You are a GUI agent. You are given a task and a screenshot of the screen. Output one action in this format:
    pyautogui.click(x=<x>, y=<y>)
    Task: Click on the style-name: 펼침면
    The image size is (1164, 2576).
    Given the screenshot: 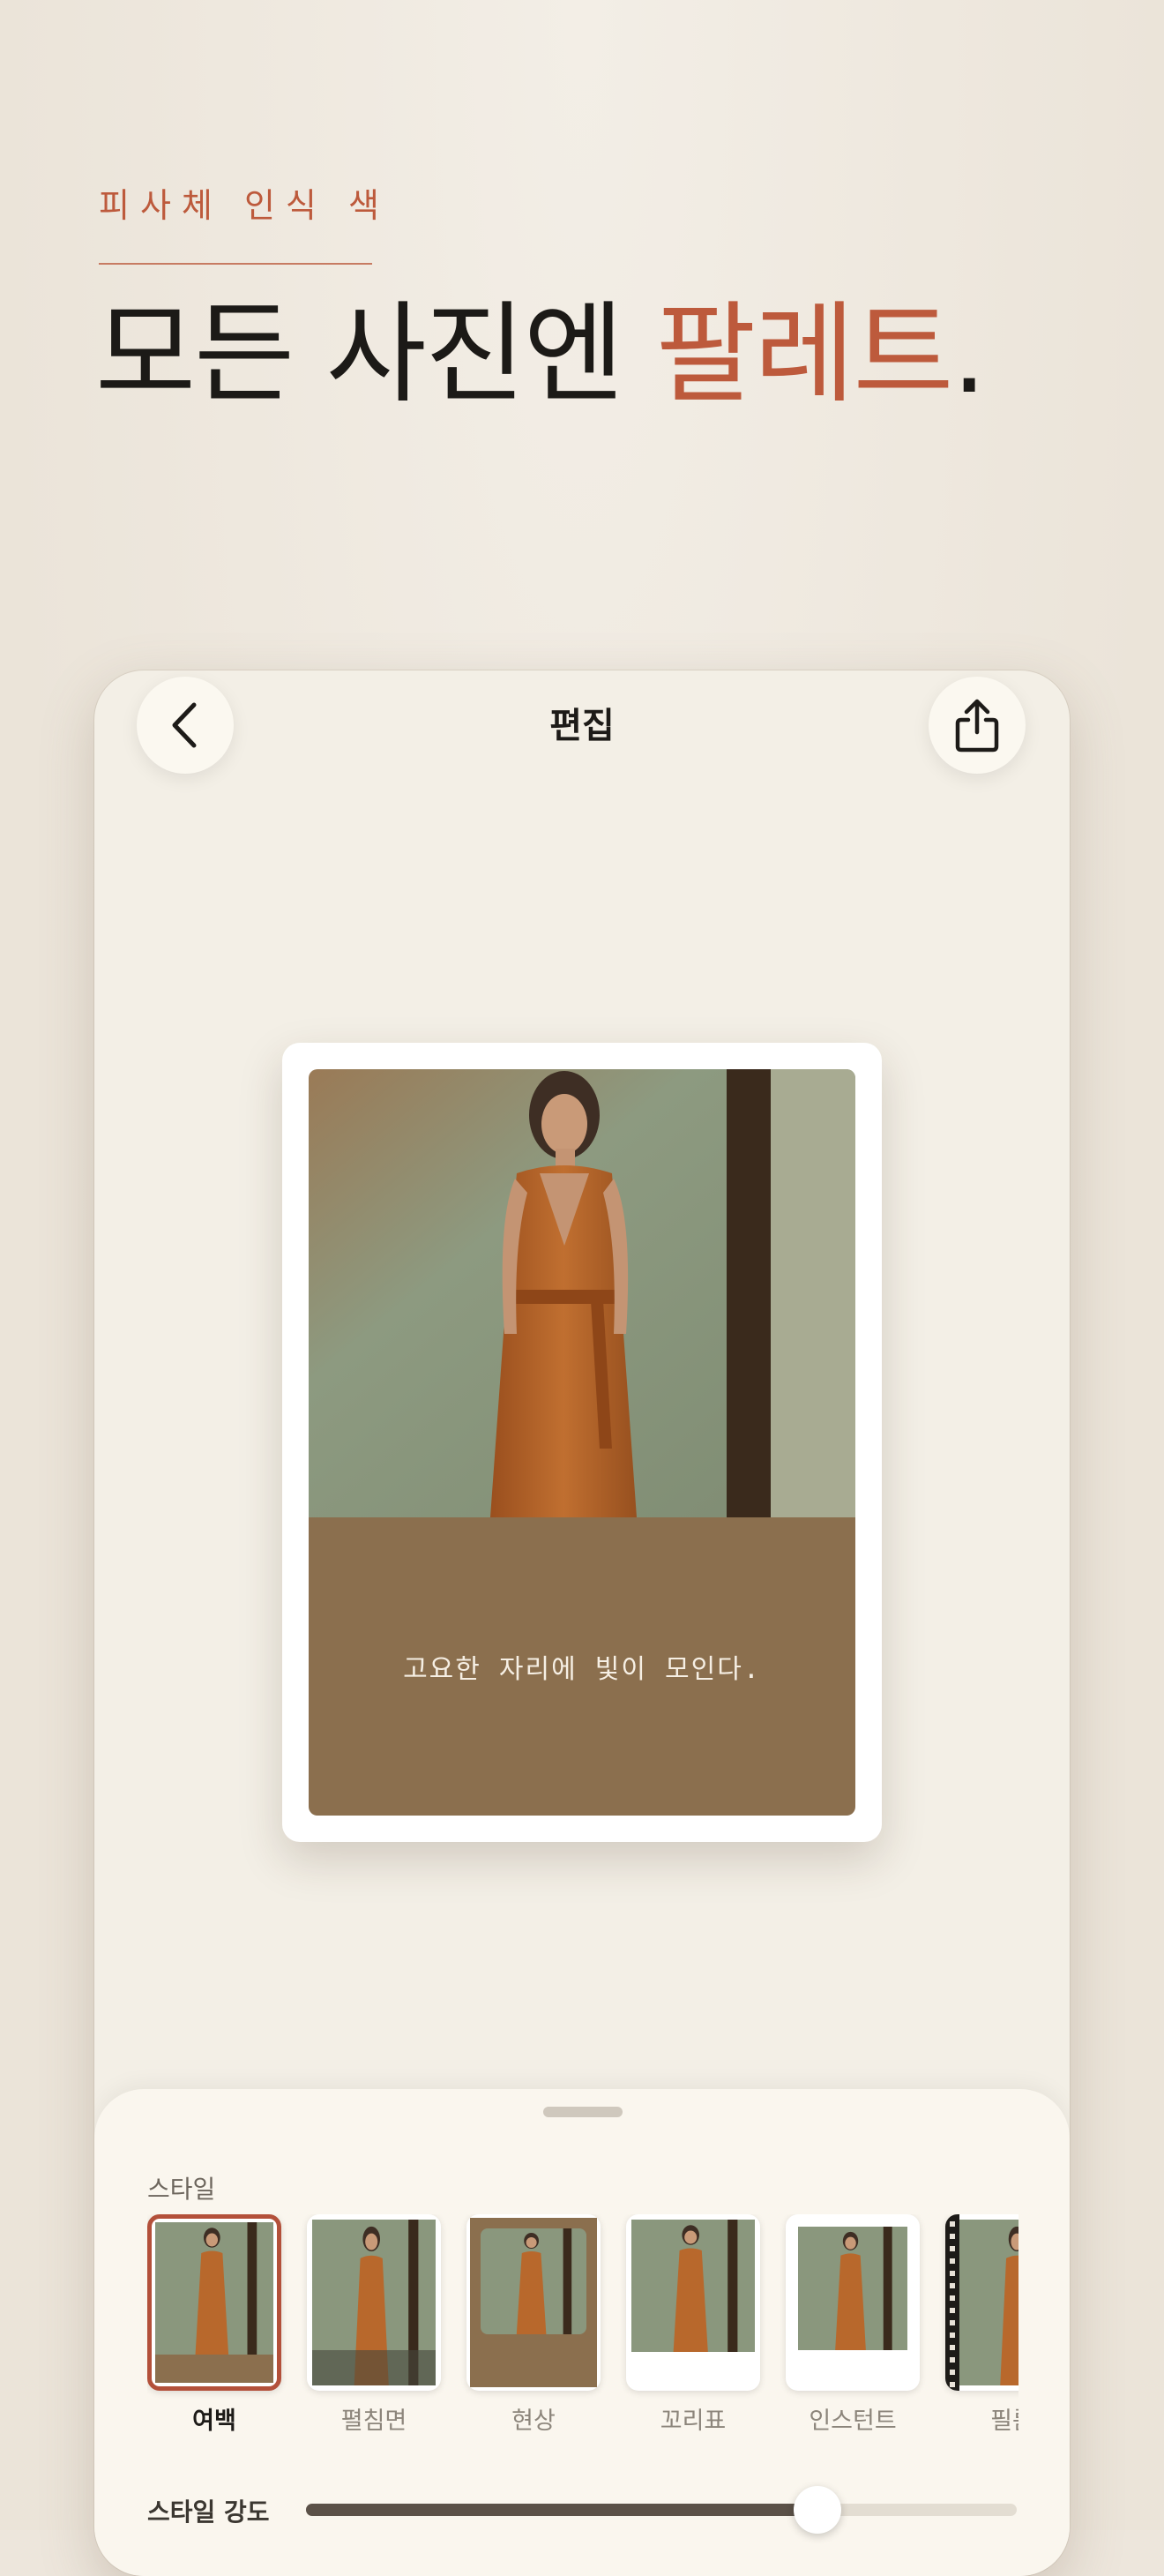 What is the action you would take?
    pyautogui.click(x=373, y=2422)
    